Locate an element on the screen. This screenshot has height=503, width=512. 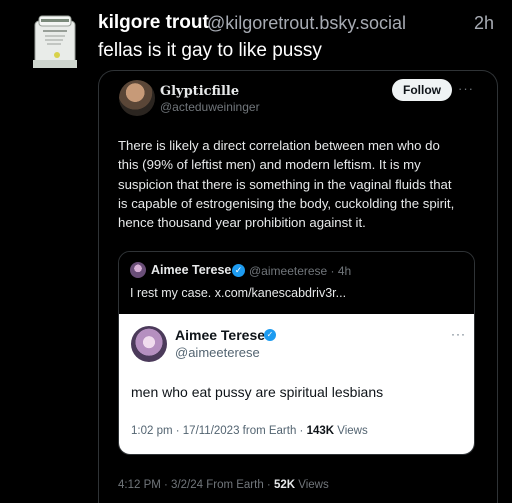
card-views-count: 143K is located at coordinates (320, 431).